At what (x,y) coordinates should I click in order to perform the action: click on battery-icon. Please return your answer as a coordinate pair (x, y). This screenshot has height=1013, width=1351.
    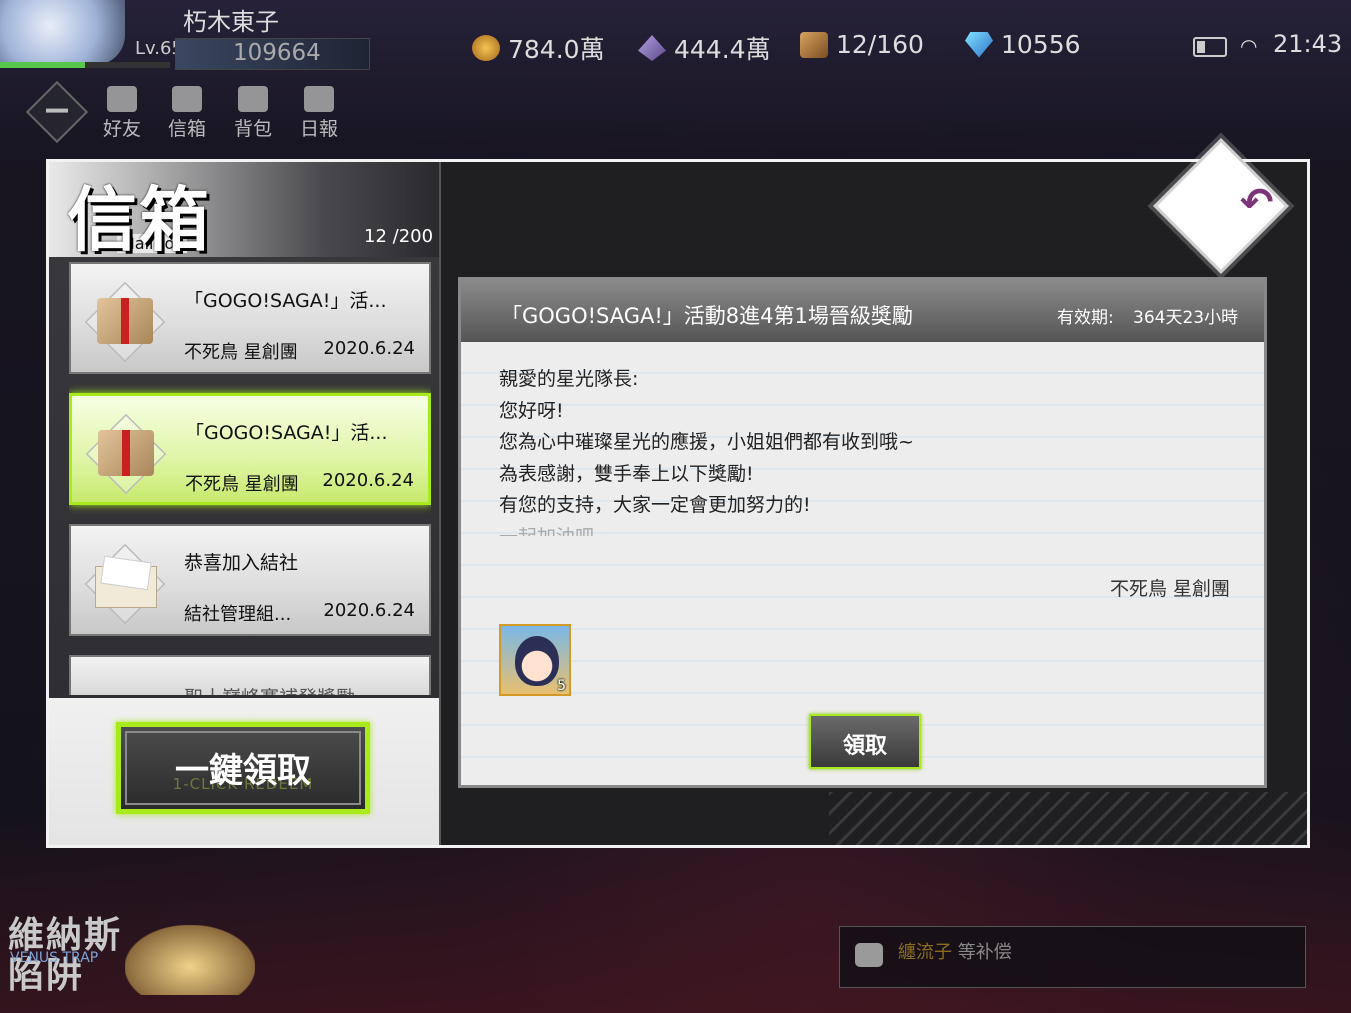
    Looking at the image, I should click on (1210, 47).